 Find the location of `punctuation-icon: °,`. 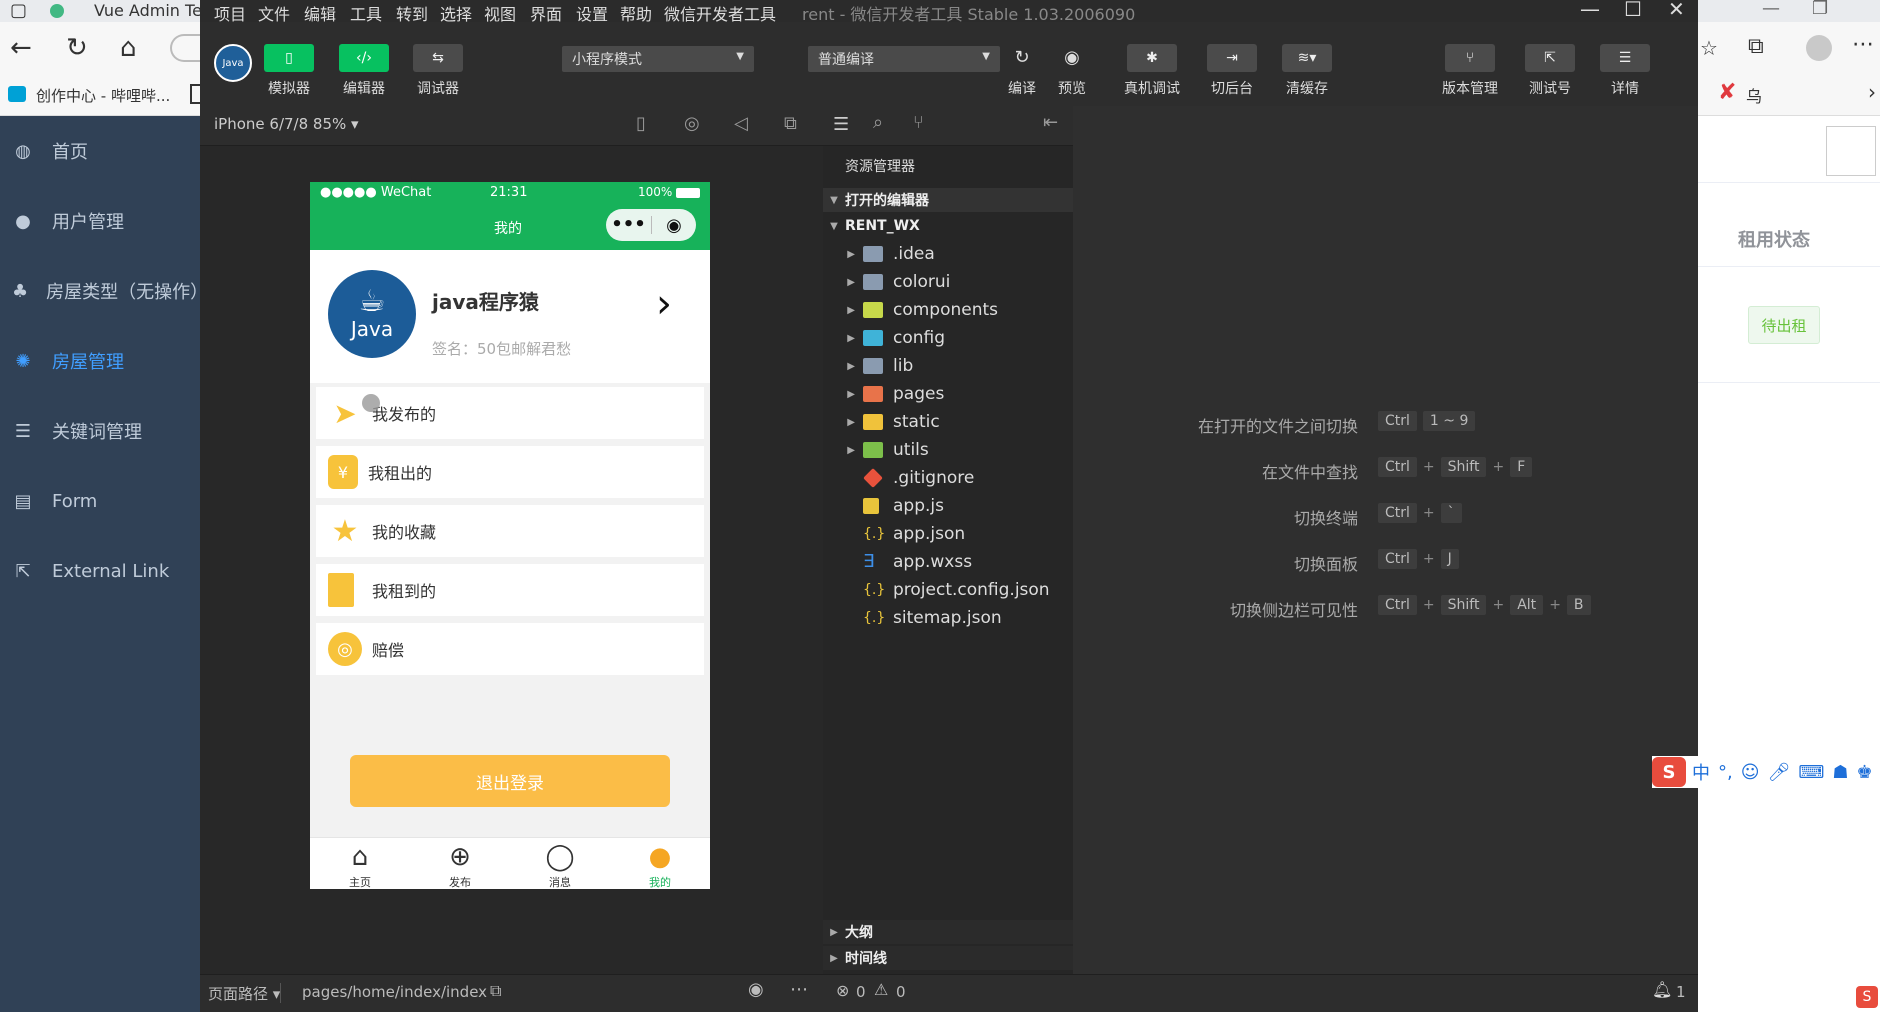

punctuation-icon: °, is located at coordinates (1725, 772).